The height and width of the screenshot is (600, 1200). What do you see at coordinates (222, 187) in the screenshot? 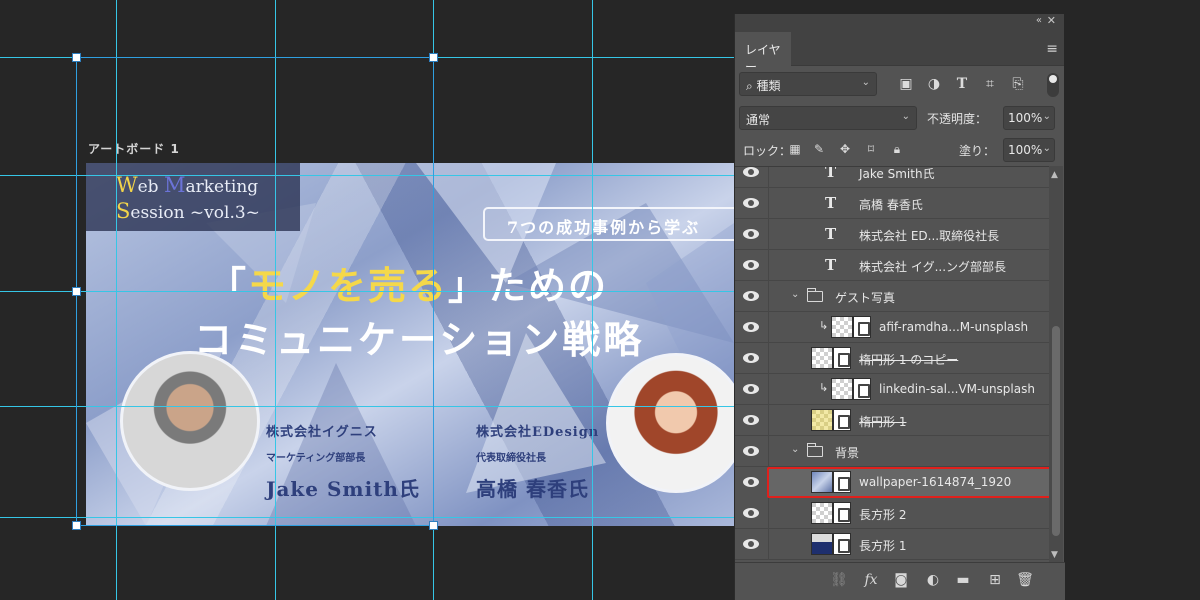
I see `title-line1-rest: arketing` at bounding box center [222, 187].